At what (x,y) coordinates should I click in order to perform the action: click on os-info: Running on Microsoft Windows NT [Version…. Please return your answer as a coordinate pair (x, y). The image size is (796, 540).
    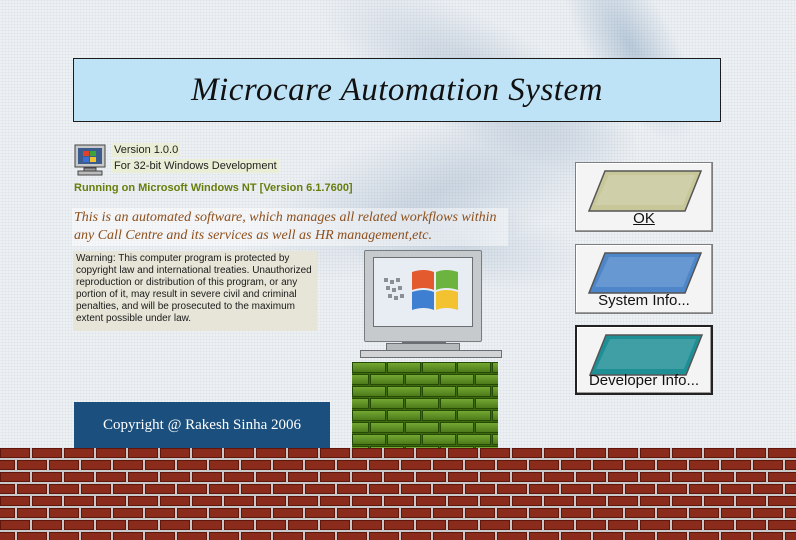
    Looking at the image, I should click on (213, 188).